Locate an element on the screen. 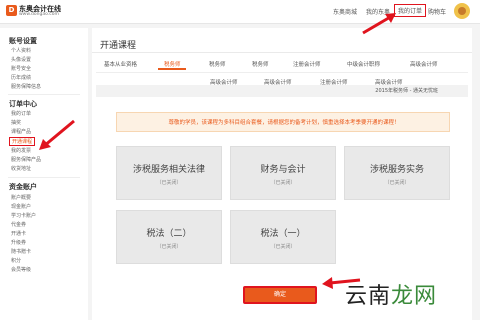 Image resolution: width=480 pixels, height=320 pixels. sidebar-item-avatar: 头像设置 is located at coordinates (21, 59).